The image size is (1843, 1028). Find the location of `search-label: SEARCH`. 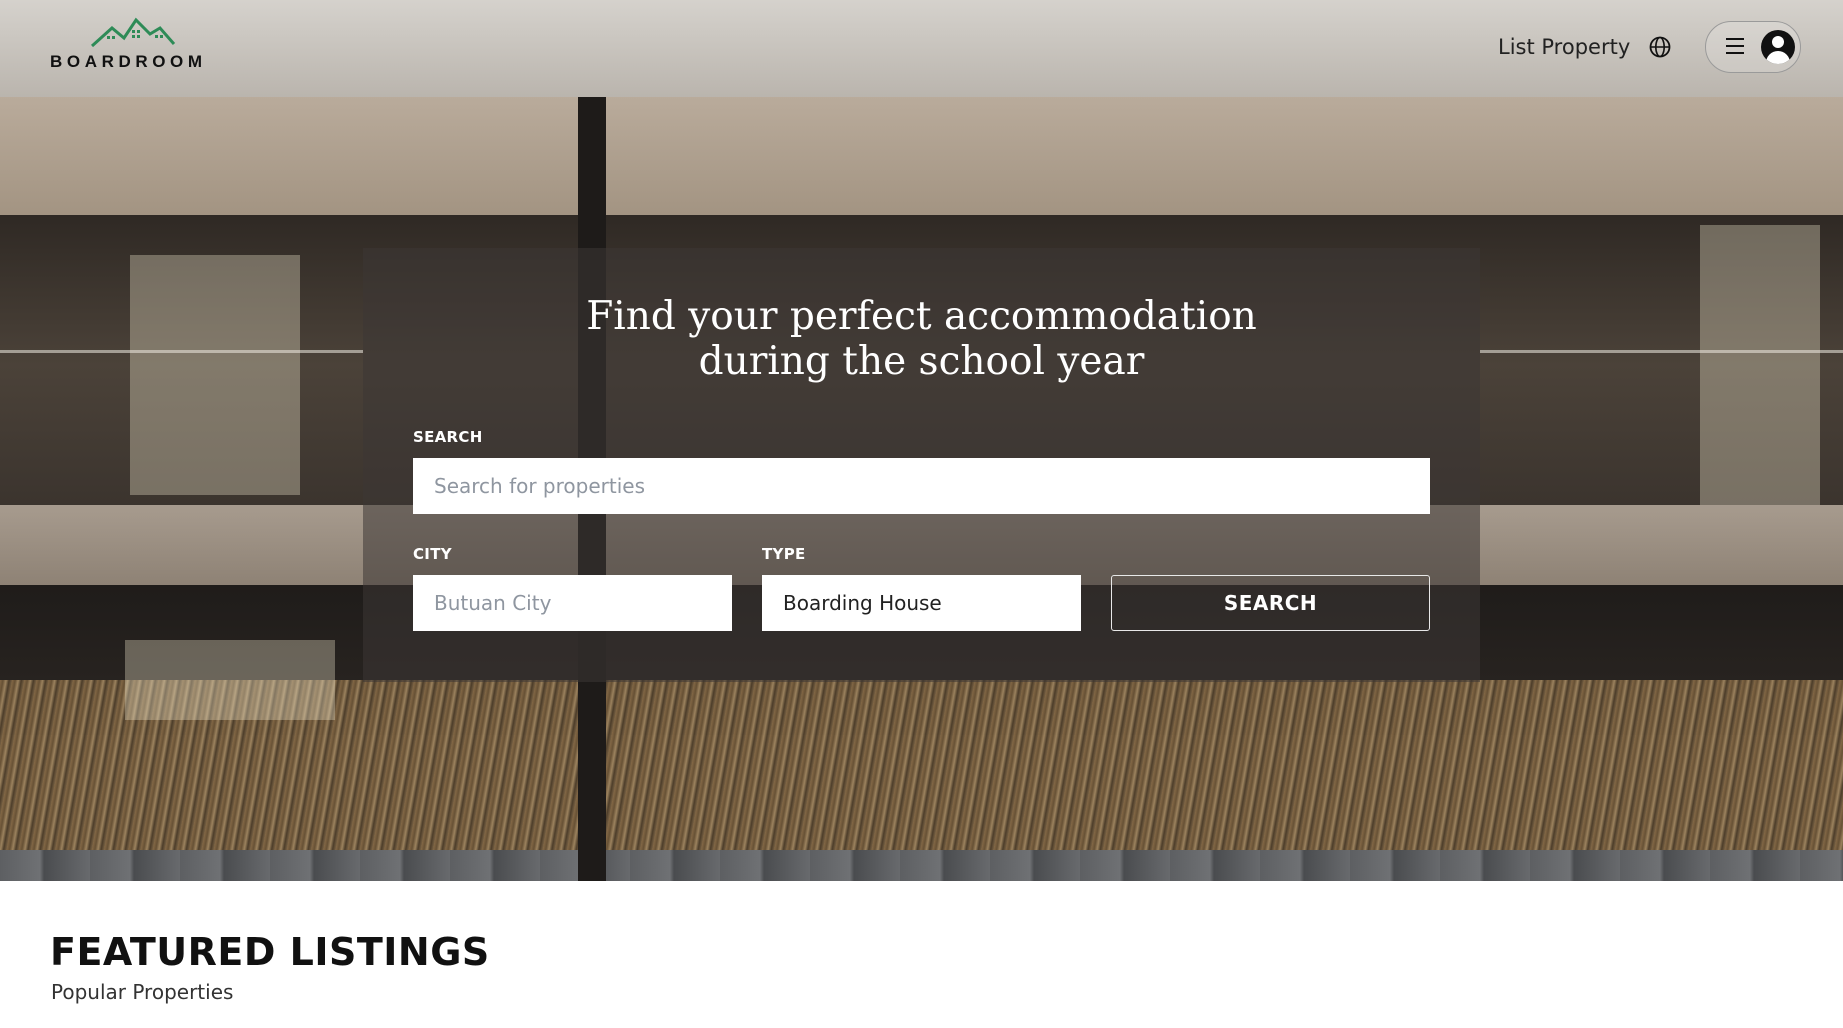

search-label: SEARCH is located at coordinates (448, 437).